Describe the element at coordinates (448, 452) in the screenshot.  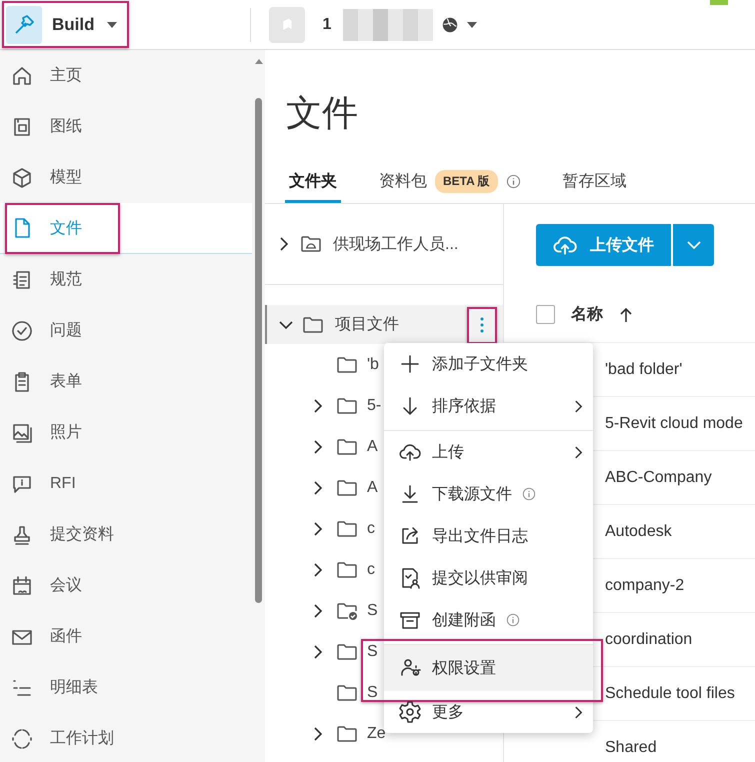
I see `menu-label: 上传` at that location.